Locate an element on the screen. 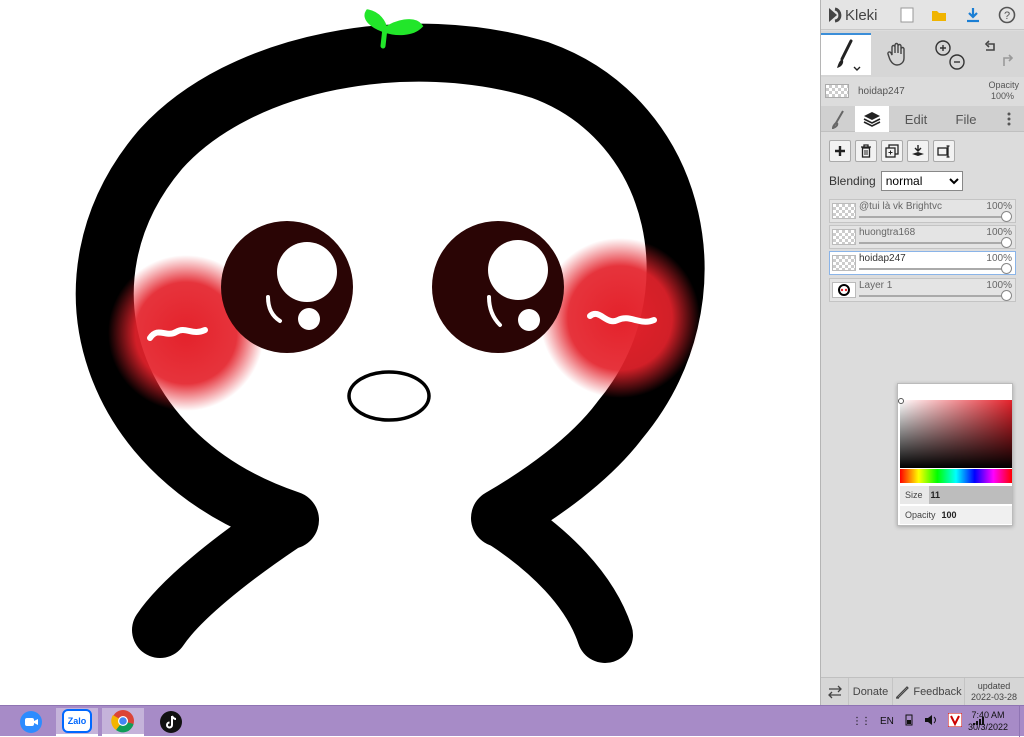  size-slider: 11 is located at coordinates (970, 495).